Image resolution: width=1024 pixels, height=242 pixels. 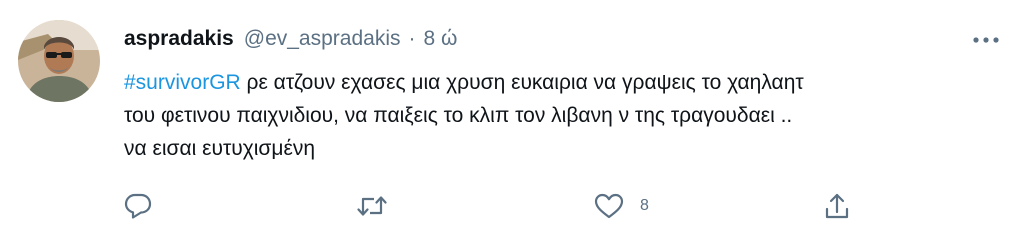 What do you see at coordinates (179, 39) in the screenshot?
I see `display-name: aspradakis` at bounding box center [179, 39].